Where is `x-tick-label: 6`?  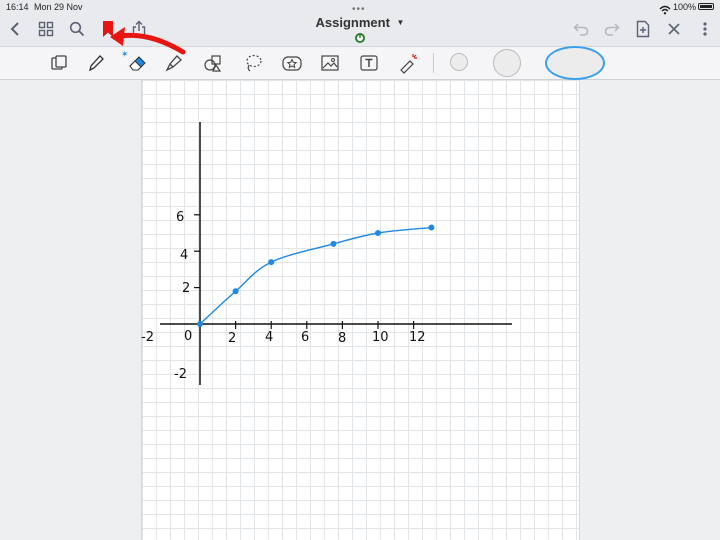
x-tick-label: 6 is located at coordinates (305, 337).